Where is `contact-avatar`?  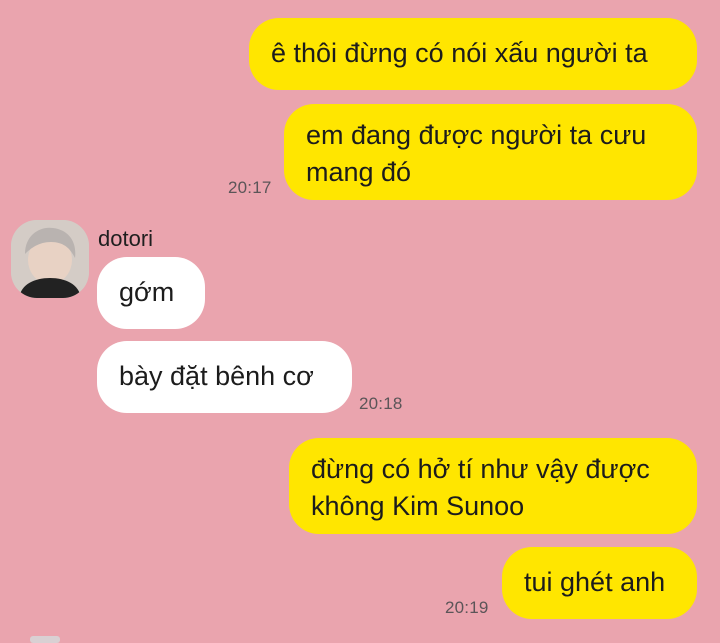 contact-avatar is located at coordinates (50, 259).